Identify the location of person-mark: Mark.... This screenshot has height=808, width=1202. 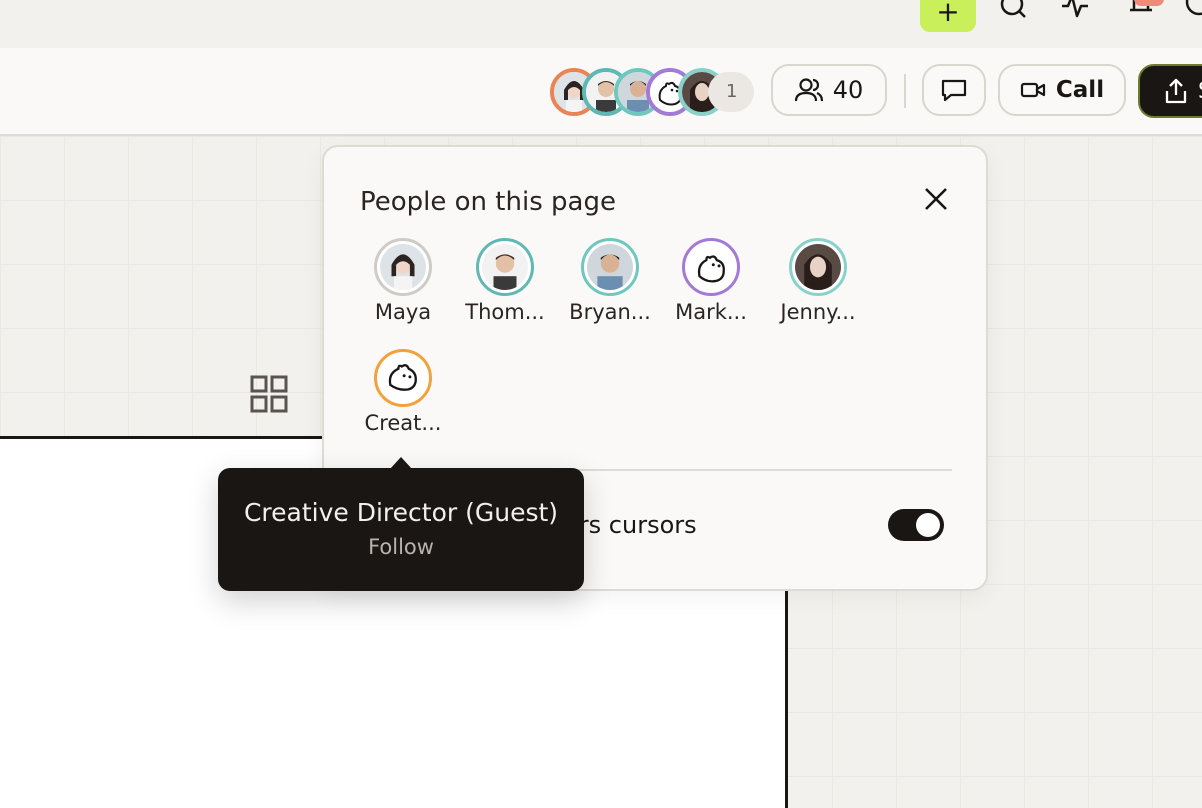
(711, 281).